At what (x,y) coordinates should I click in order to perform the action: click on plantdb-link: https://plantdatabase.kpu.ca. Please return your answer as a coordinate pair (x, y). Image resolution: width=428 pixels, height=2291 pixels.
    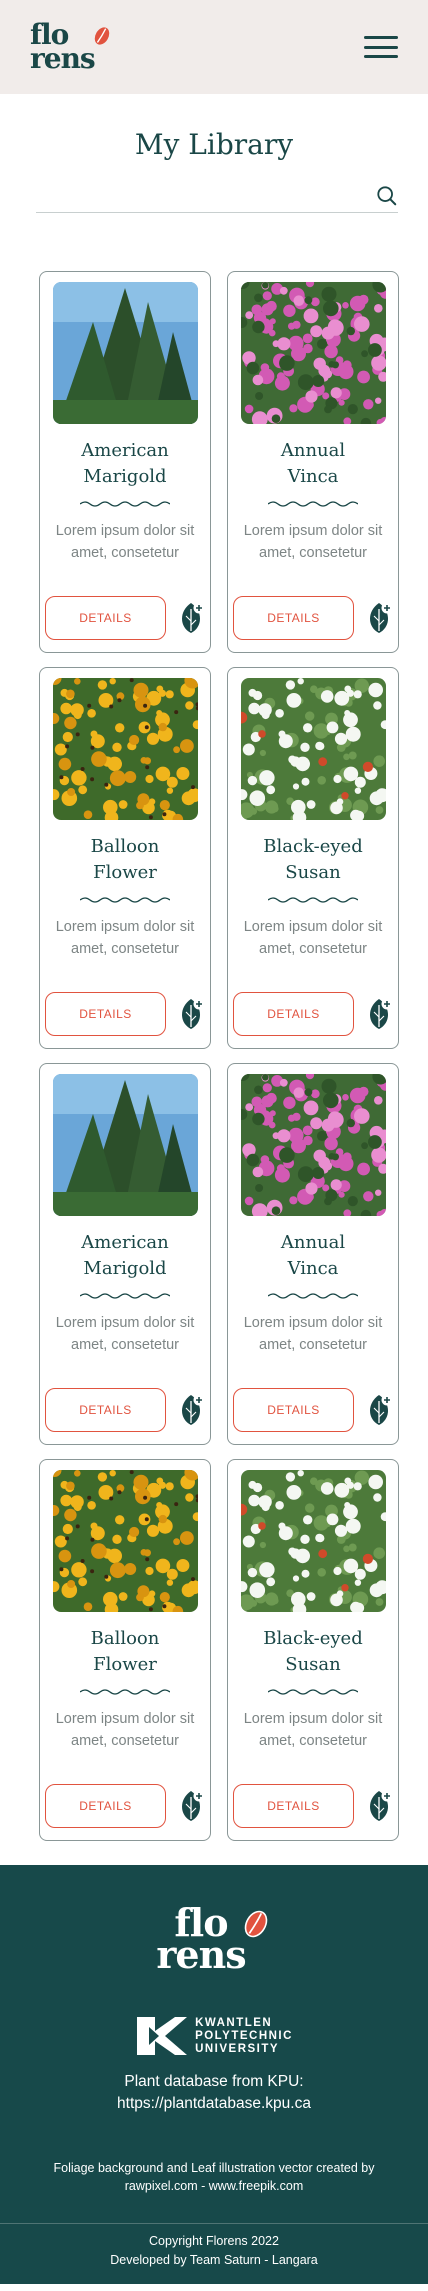
    Looking at the image, I should click on (214, 2104).